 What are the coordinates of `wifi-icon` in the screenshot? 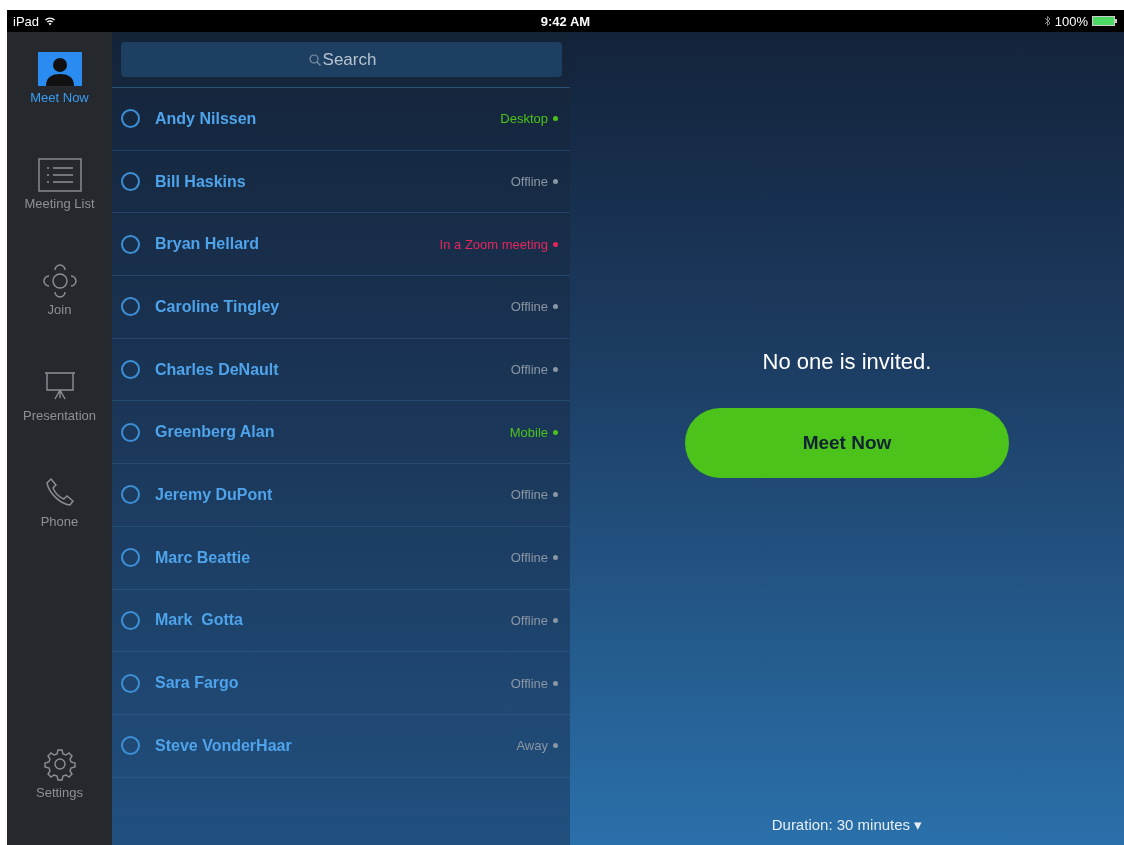 It's located at (50, 21).